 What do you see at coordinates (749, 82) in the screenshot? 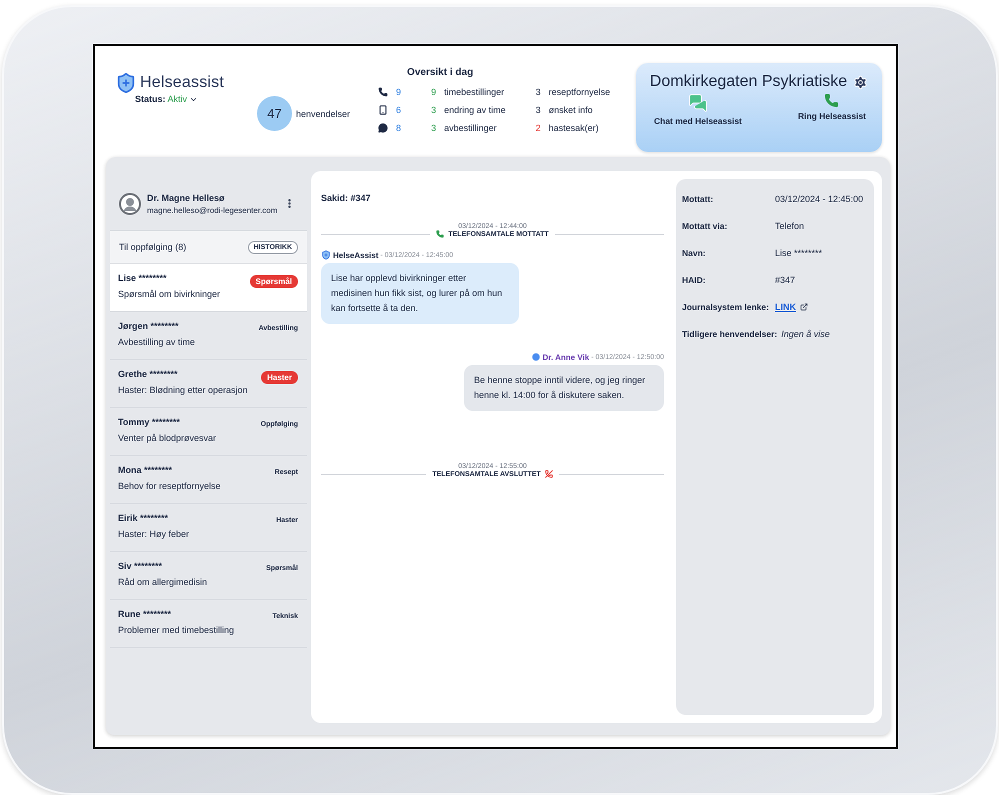
I see `clinic-name: Domkirkegaten Psykriatiske` at bounding box center [749, 82].